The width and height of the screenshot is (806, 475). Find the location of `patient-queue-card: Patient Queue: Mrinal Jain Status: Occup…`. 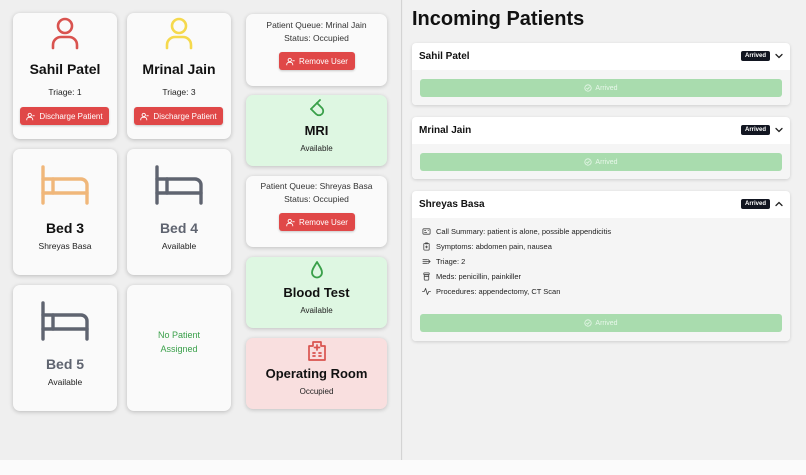

patient-queue-card: Patient Queue: Mrinal Jain Status: Occup… is located at coordinates (316, 50).